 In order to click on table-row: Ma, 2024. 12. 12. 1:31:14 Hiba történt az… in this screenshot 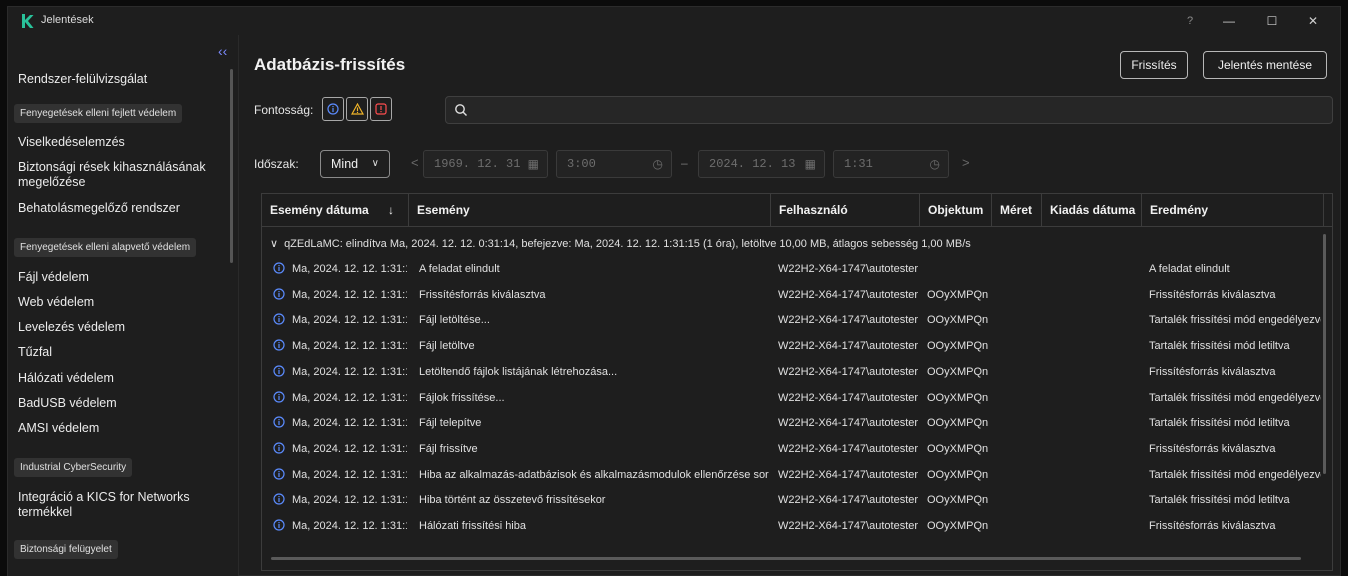, I will do `click(792, 501)`.